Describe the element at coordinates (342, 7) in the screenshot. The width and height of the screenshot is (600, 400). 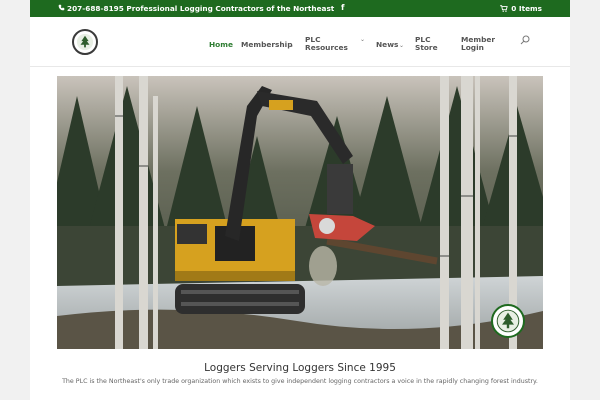
I see `facebook-icon: f` at that location.